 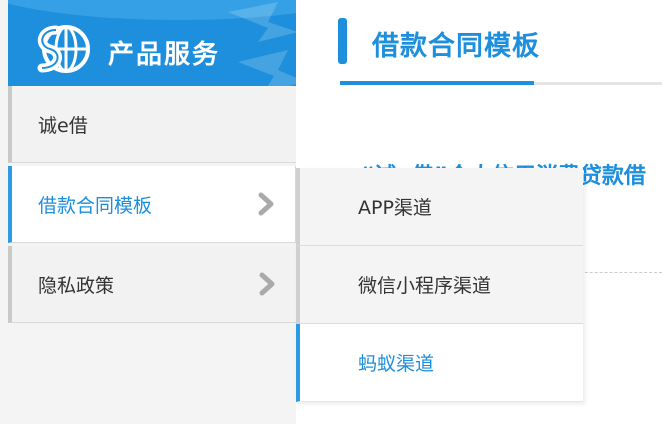 I want to click on sidebar-item-label: 诚e借, so click(x=63, y=125).